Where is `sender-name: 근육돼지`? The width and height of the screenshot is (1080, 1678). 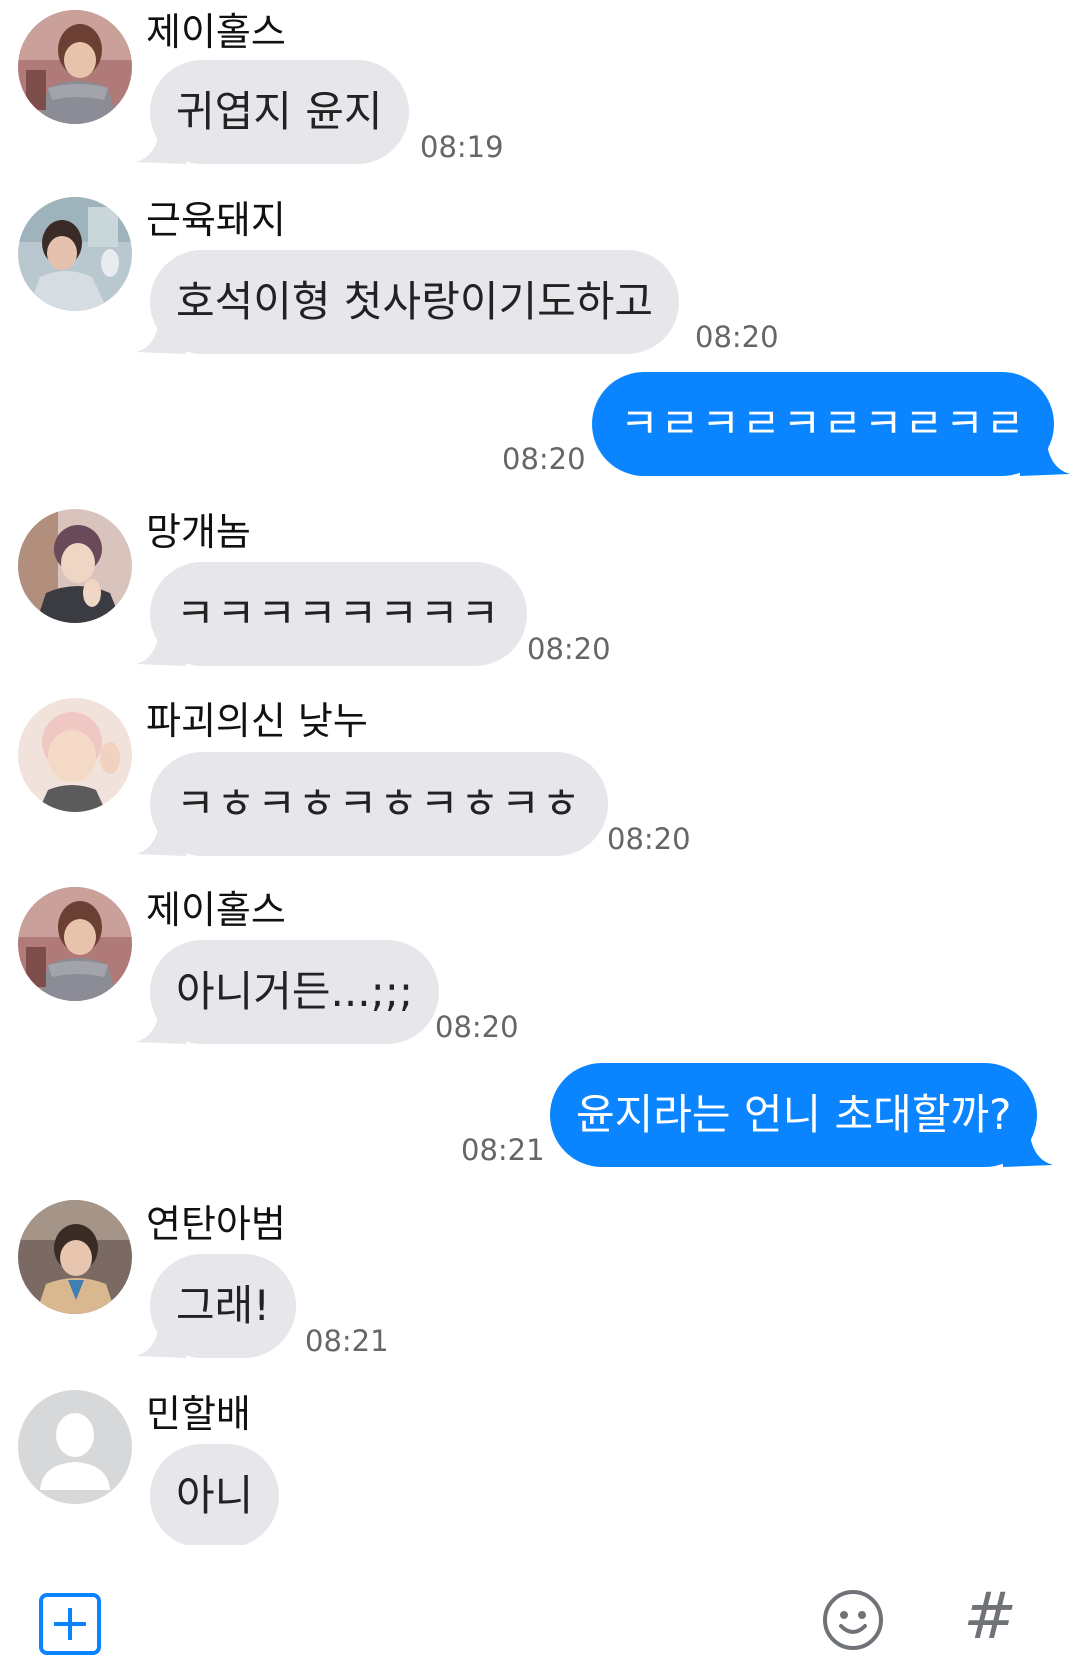
sender-name: 근육돼지 is located at coordinates (216, 220).